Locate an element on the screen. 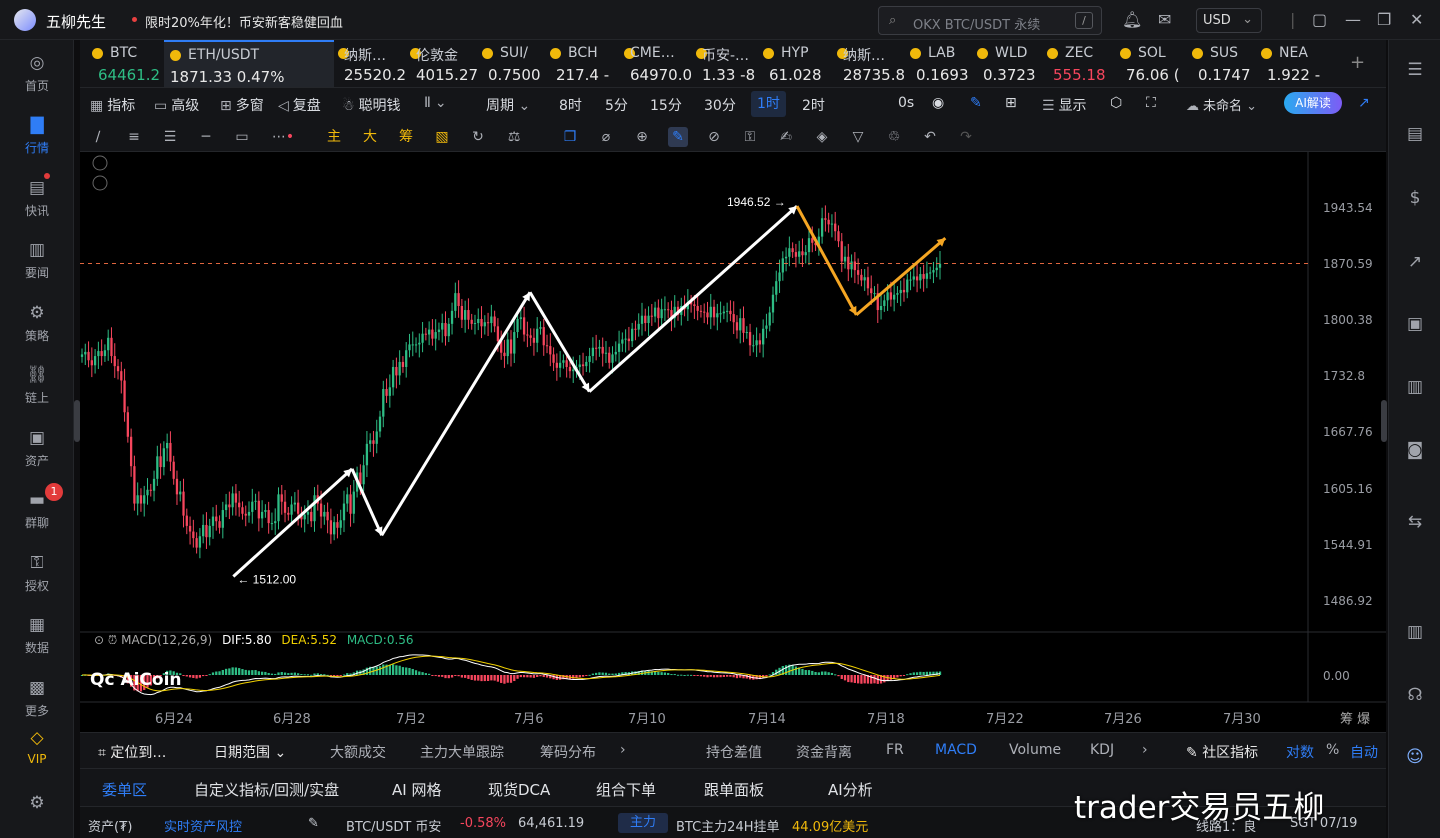 The width and height of the screenshot is (1440, 838). line-tool-icon: ∕ is located at coordinates (98, 137).